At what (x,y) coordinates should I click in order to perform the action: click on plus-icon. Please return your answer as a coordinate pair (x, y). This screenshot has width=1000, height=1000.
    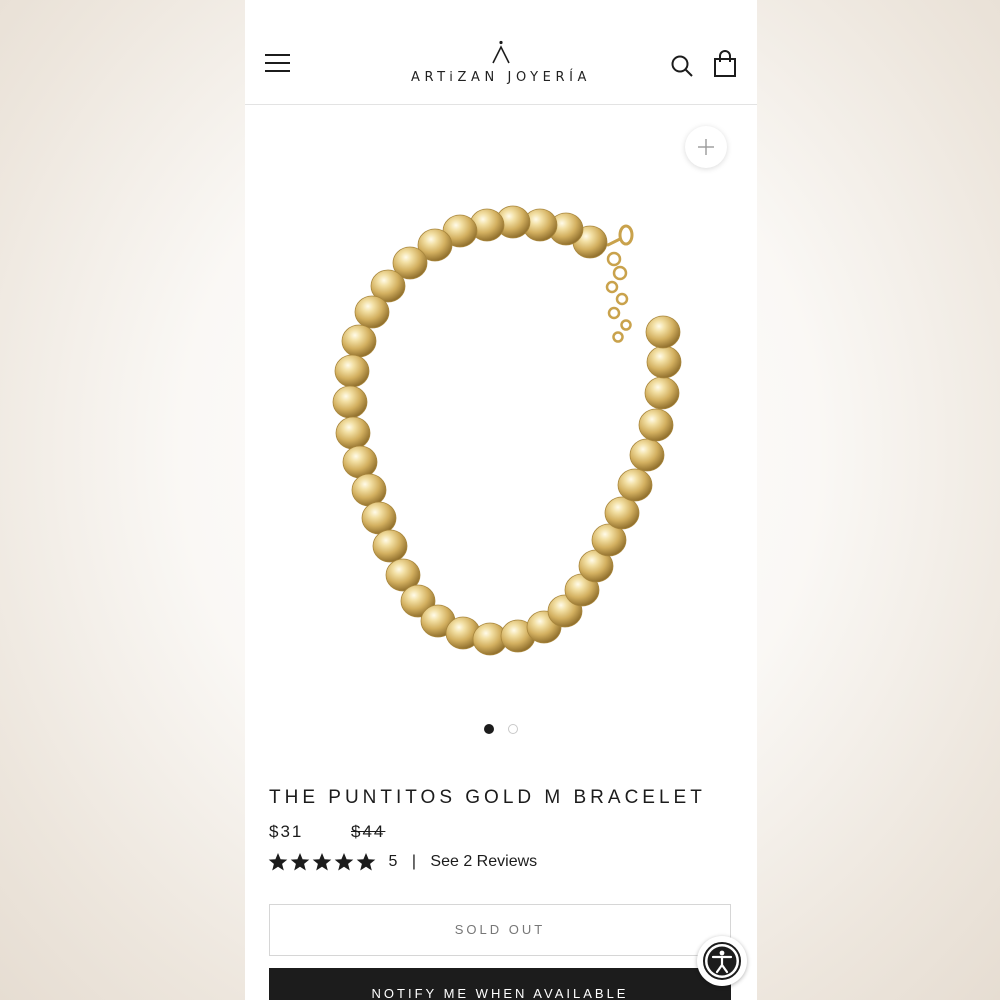
    Looking at the image, I should click on (706, 147).